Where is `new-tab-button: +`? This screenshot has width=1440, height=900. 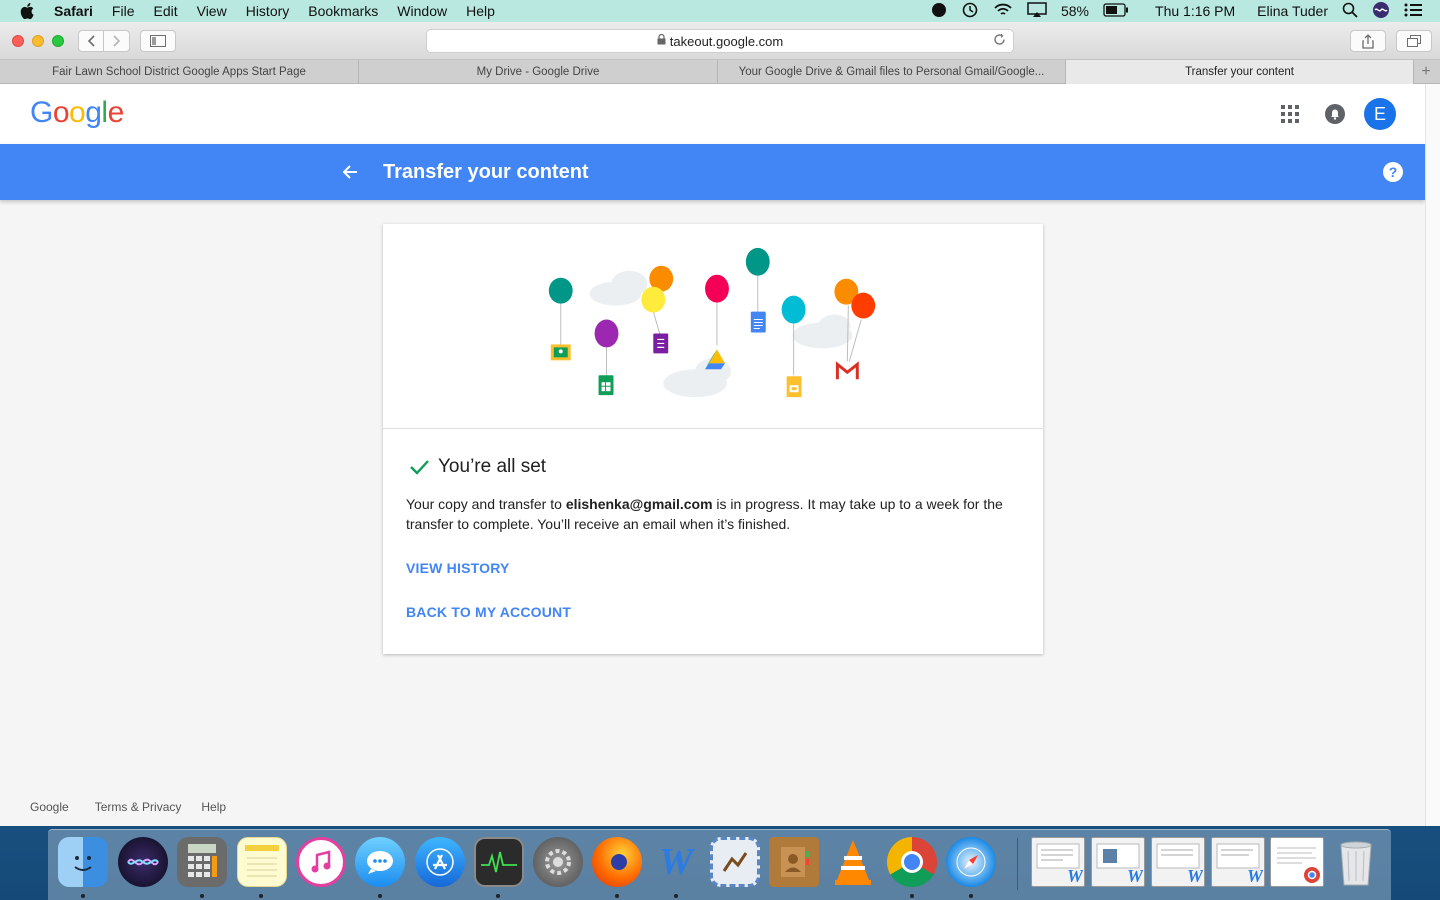 new-tab-button: + is located at coordinates (1426, 72).